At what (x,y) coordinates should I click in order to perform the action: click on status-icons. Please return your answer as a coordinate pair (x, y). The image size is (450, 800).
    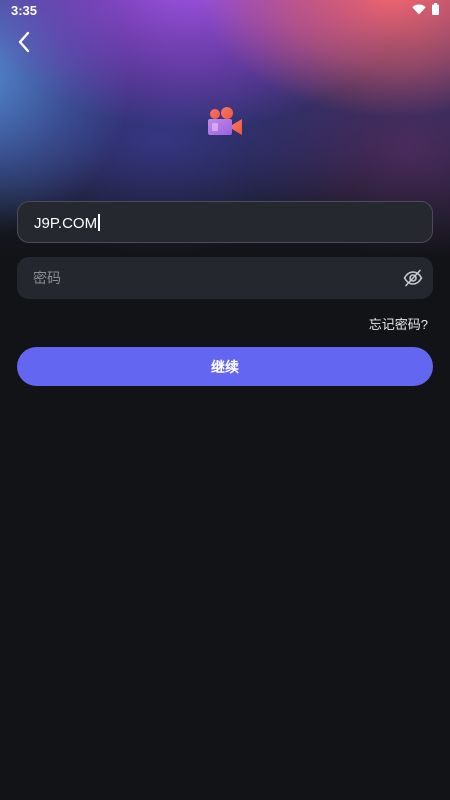
    Looking at the image, I should click on (425, 9).